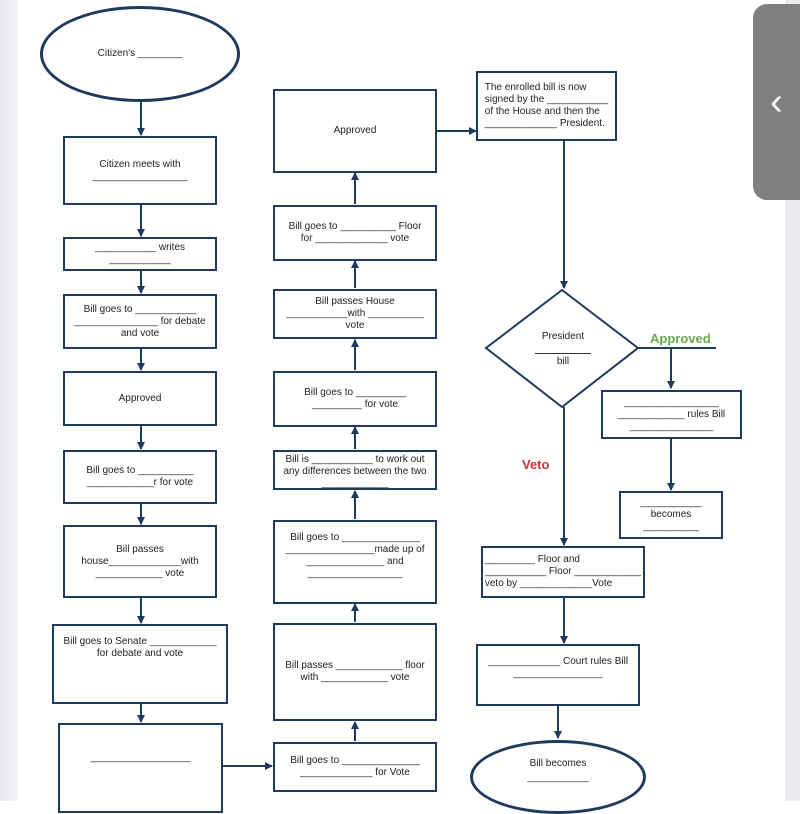 This screenshot has height=814, width=800. I want to click on box-text: ___________ becomes __________, so click(671, 514).